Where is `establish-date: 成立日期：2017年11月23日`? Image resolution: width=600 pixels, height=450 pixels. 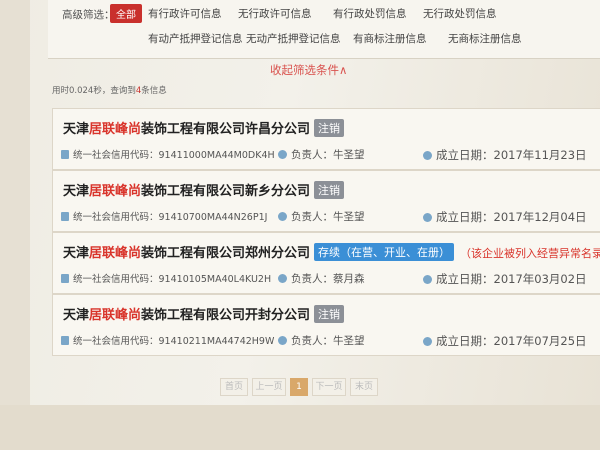
establish-date: 成立日期：2017年11月23日 is located at coordinates (505, 155).